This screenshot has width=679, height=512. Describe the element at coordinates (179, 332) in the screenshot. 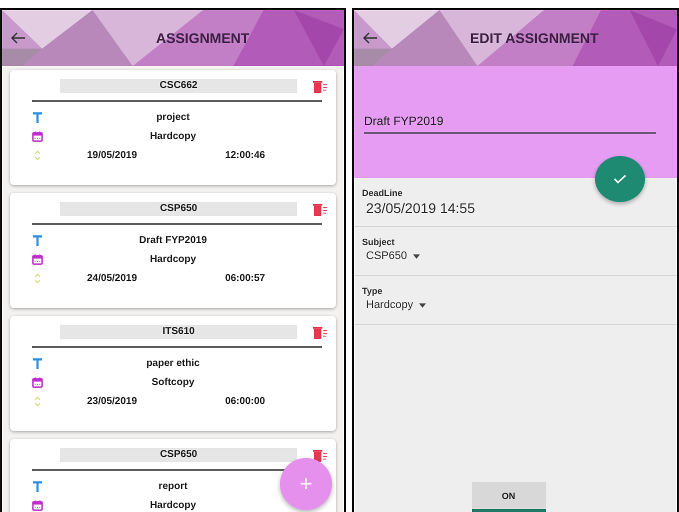

I see `subject-label: ITS610` at that location.